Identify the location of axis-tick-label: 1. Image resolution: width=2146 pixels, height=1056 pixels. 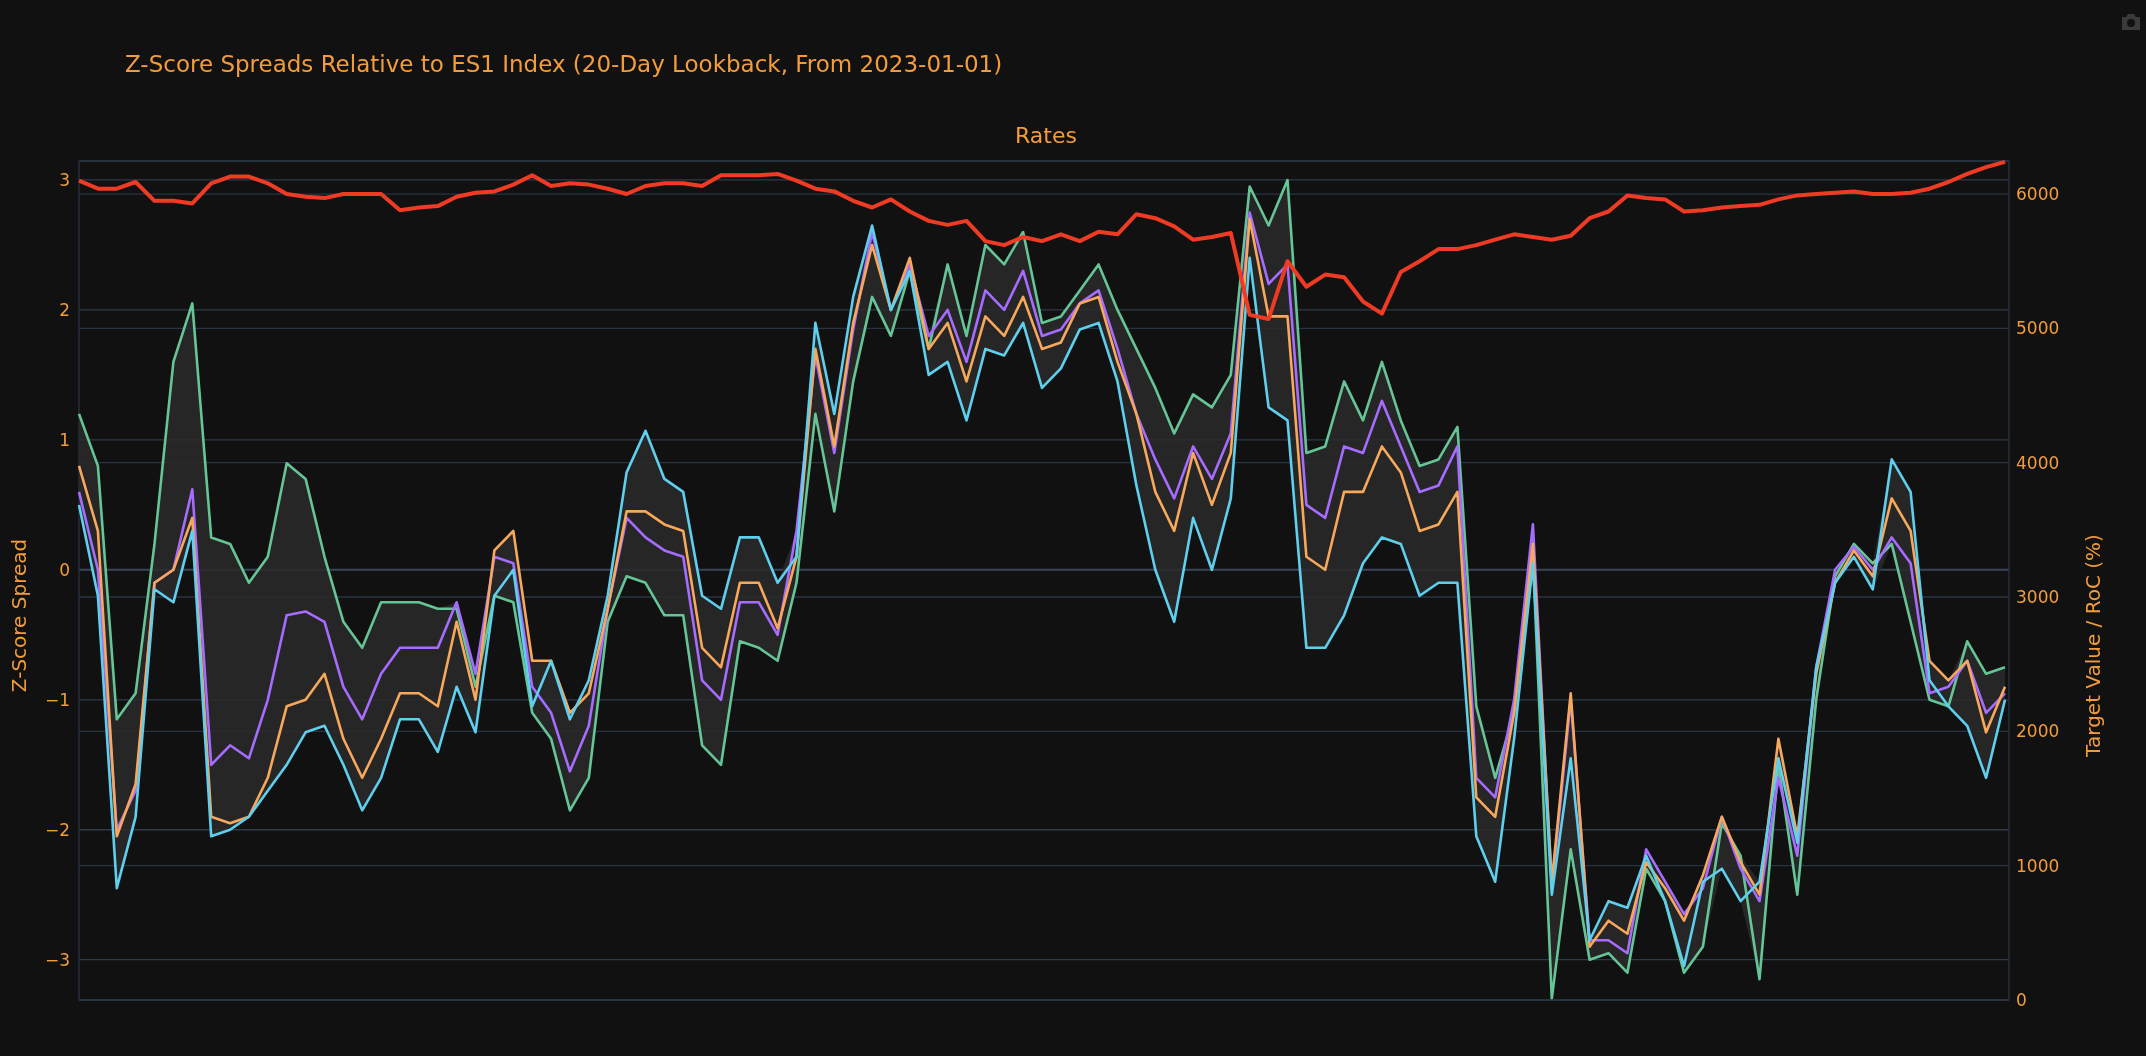
(64, 439).